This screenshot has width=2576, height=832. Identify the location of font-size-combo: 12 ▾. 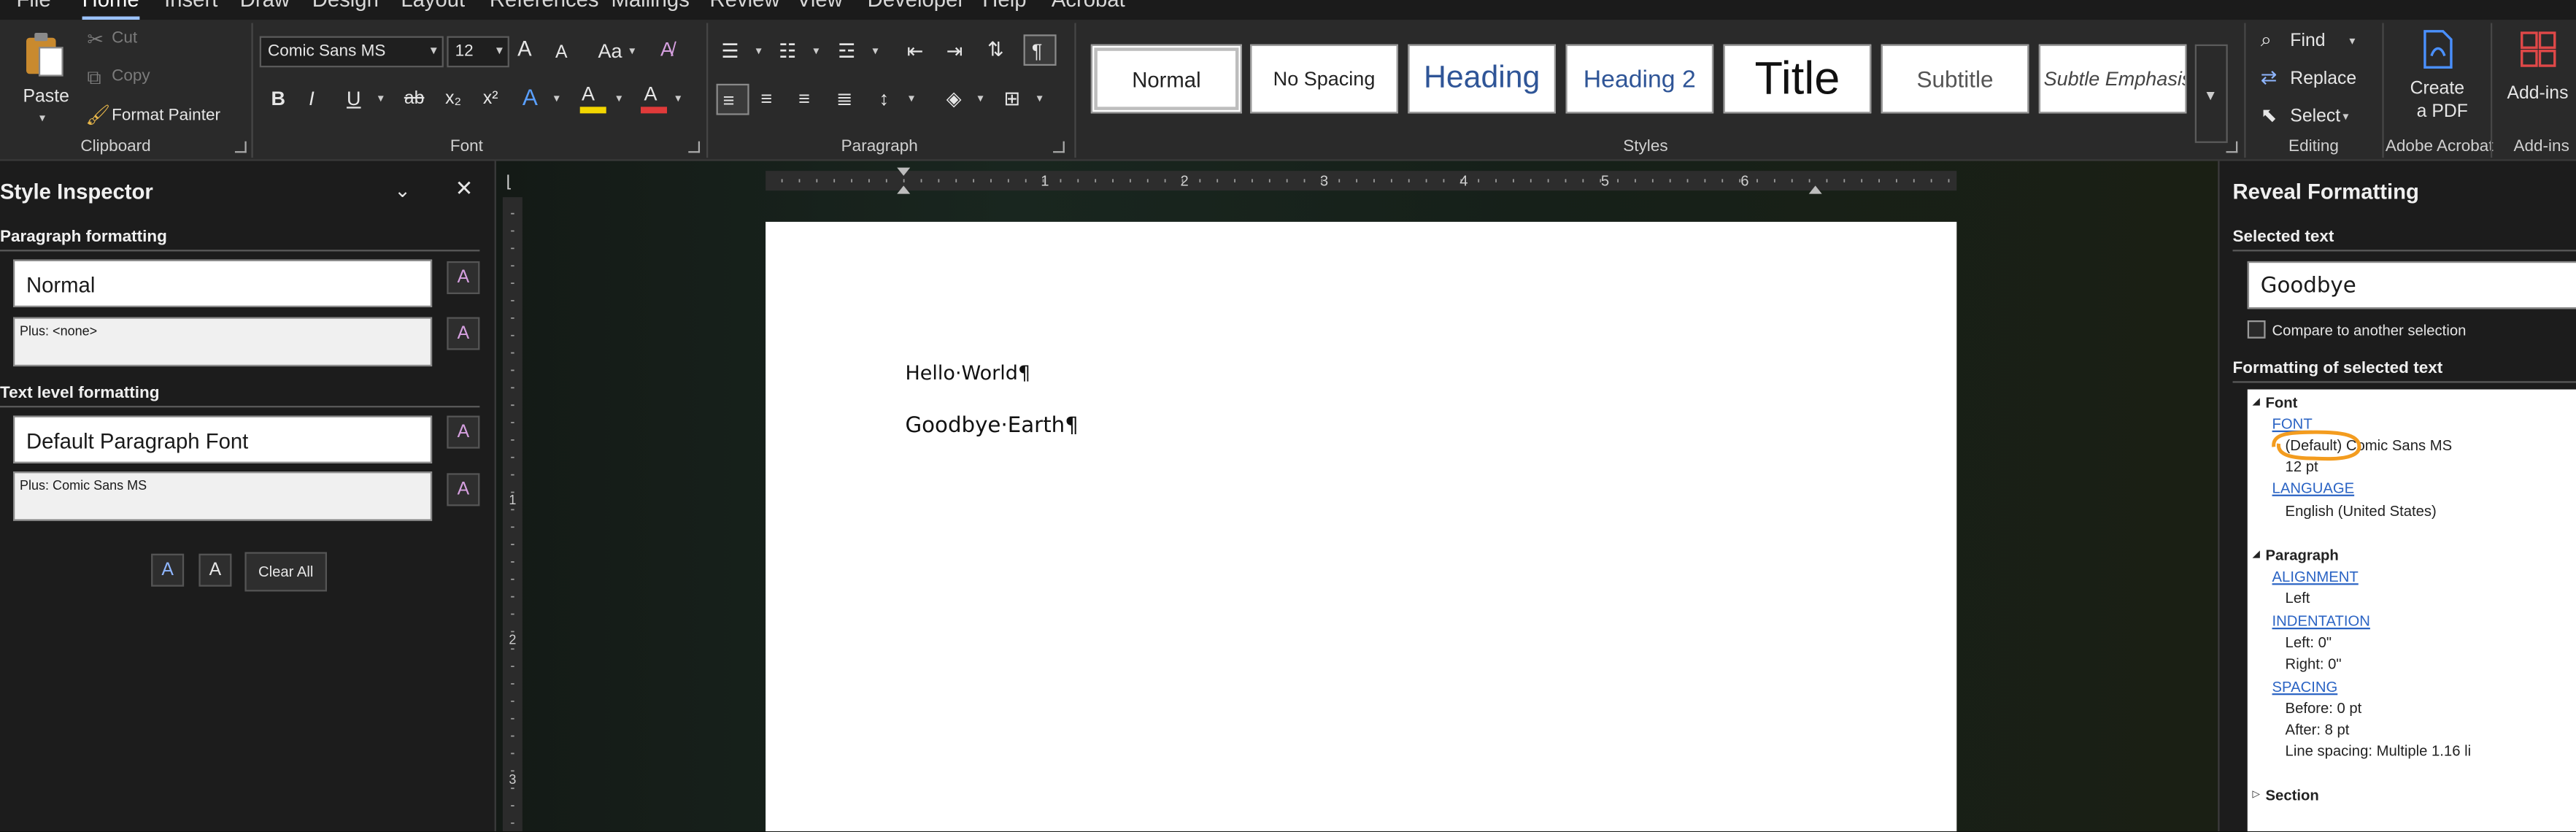
(478, 52).